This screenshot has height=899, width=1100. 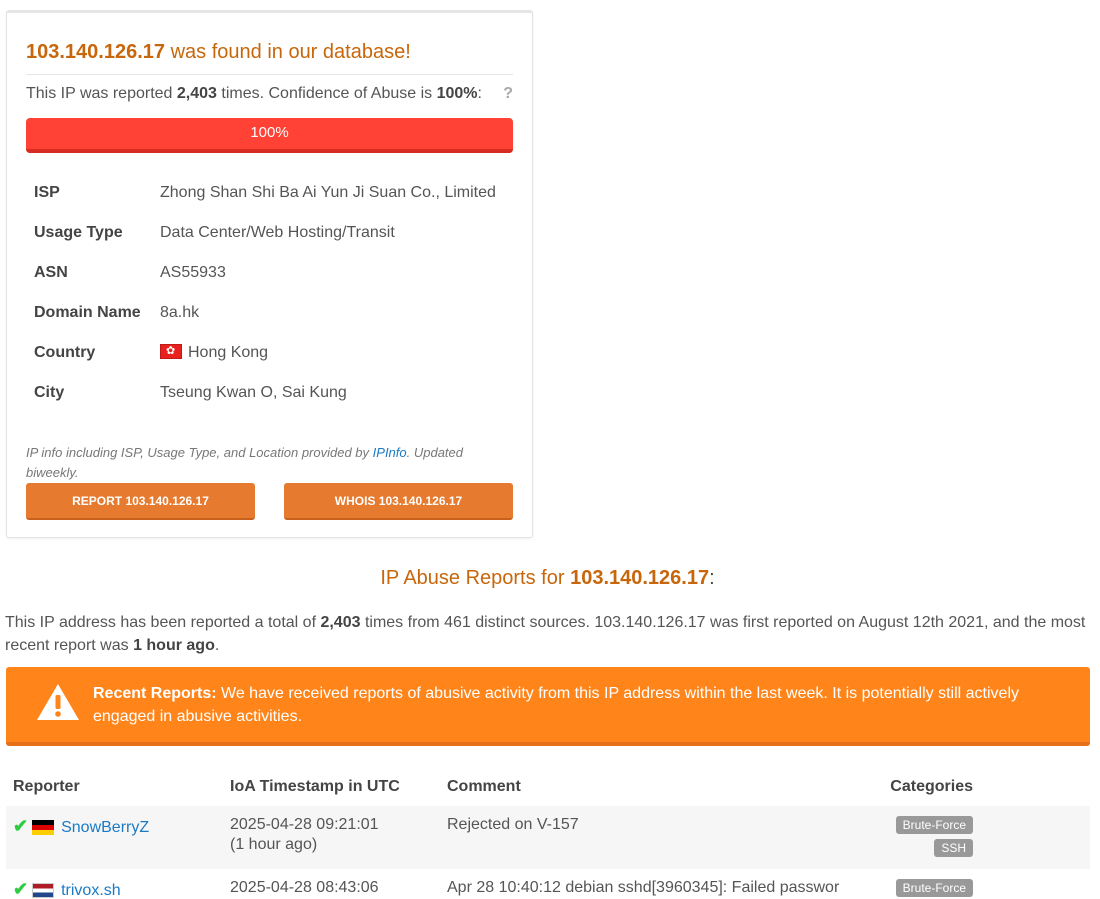 What do you see at coordinates (271, 313) in the screenshot?
I see `info-row-domain: Domain Name 8a.hk` at bounding box center [271, 313].